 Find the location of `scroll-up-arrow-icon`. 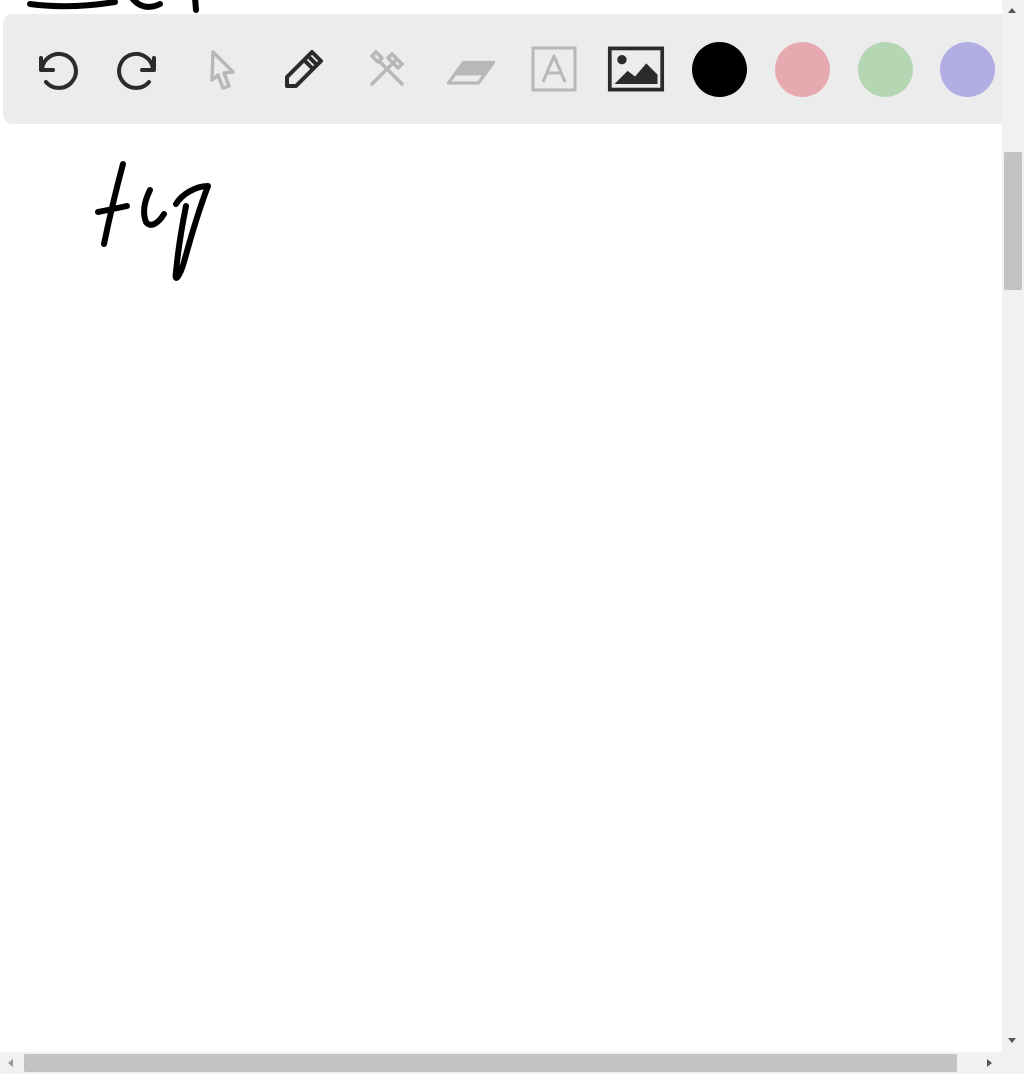

scroll-up-arrow-icon is located at coordinates (1012, 10).